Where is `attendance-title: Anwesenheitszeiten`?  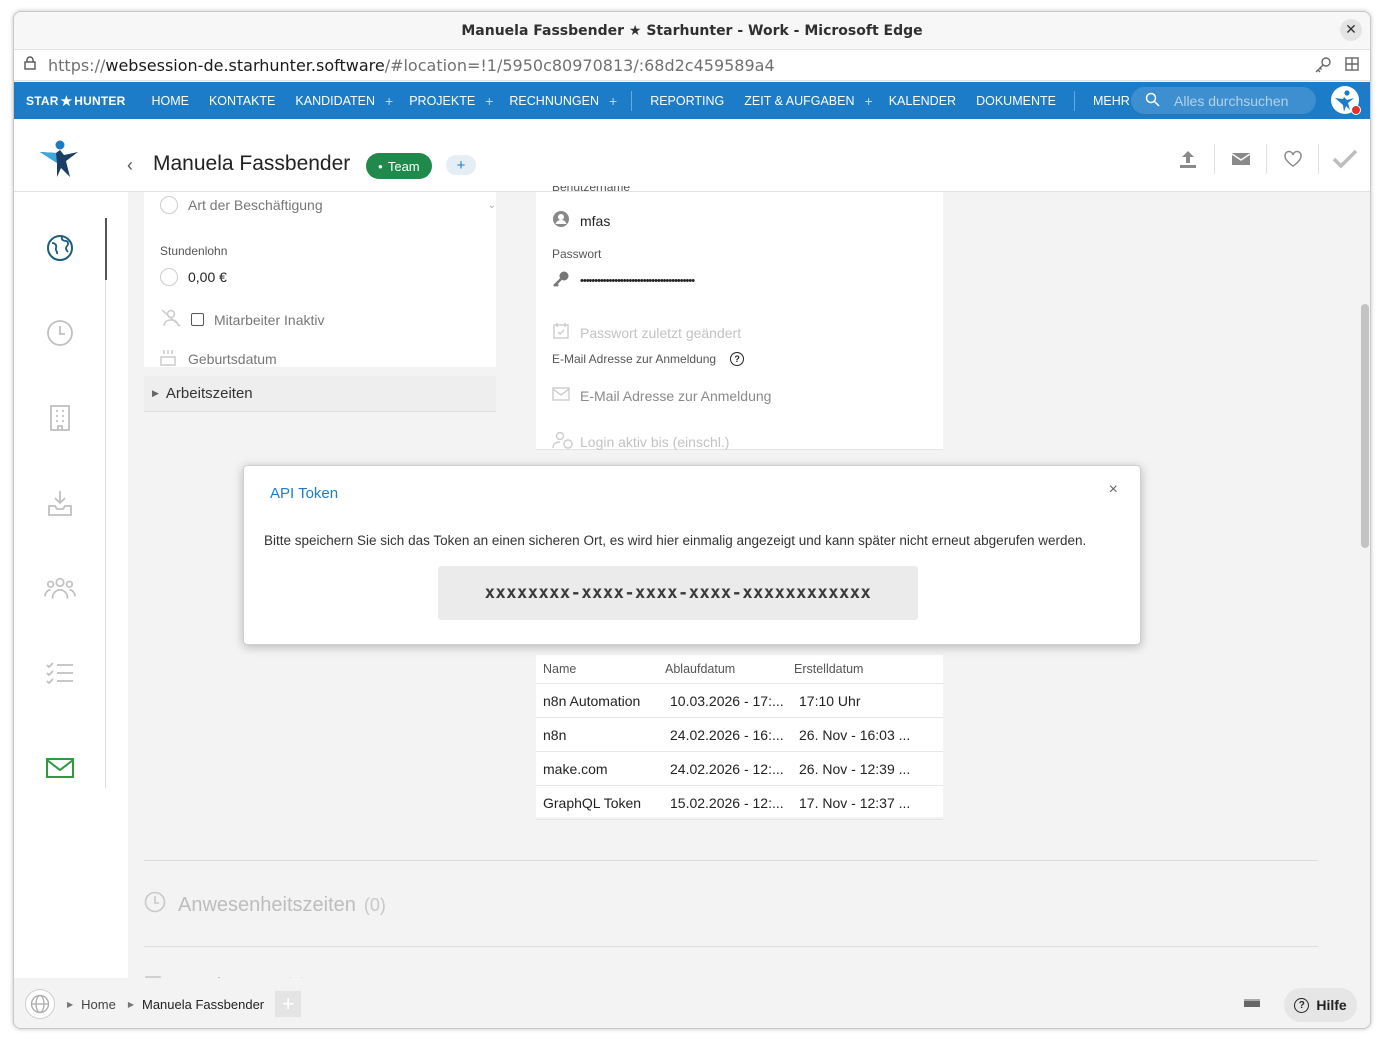 attendance-title: Anwesenheitszeiten is located at coordinates (267, 904).